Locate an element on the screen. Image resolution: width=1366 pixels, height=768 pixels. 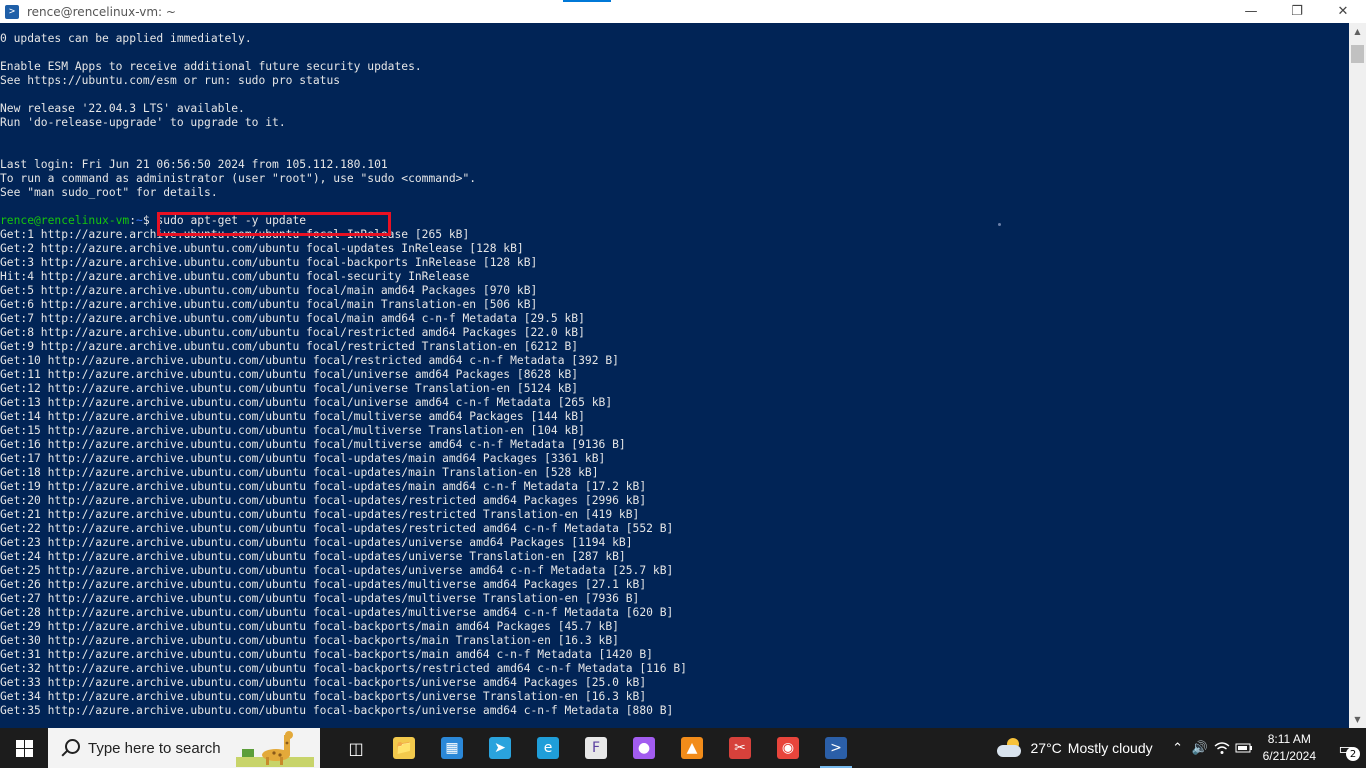
clock-date: 6/21/2024 is located at coordinates (1289, 756).